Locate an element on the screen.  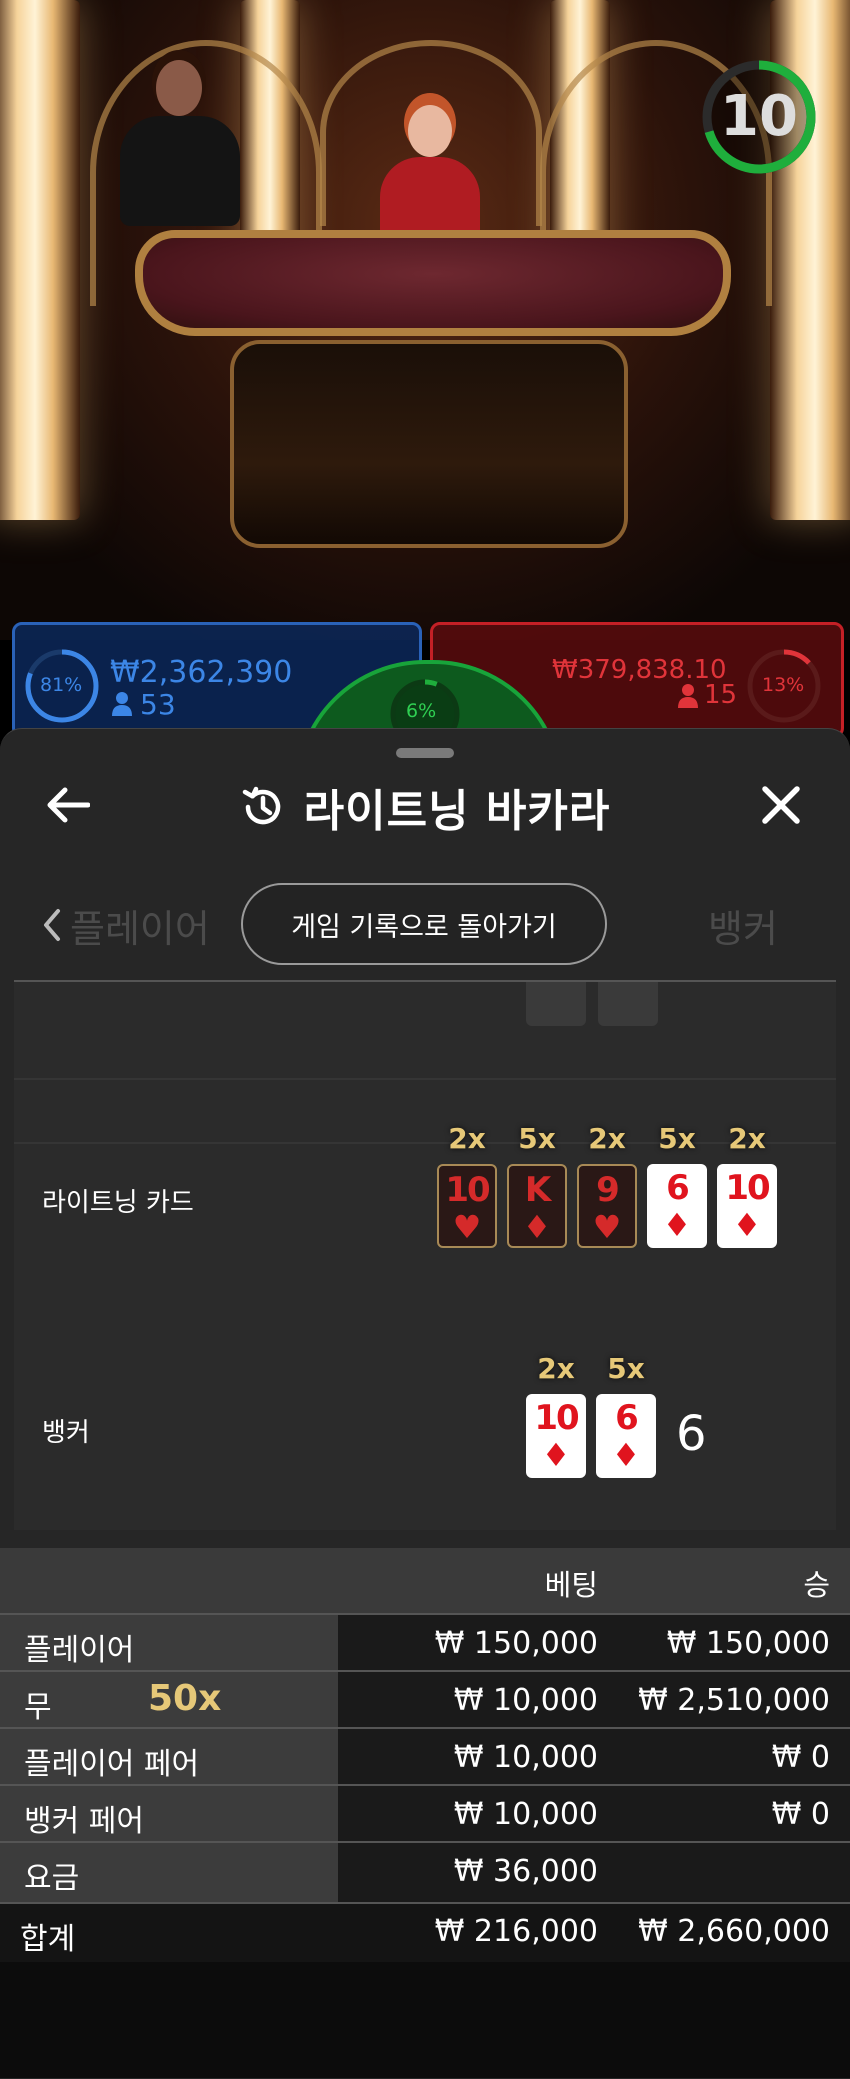
player-count-icon is located at coordinates (122, 704).